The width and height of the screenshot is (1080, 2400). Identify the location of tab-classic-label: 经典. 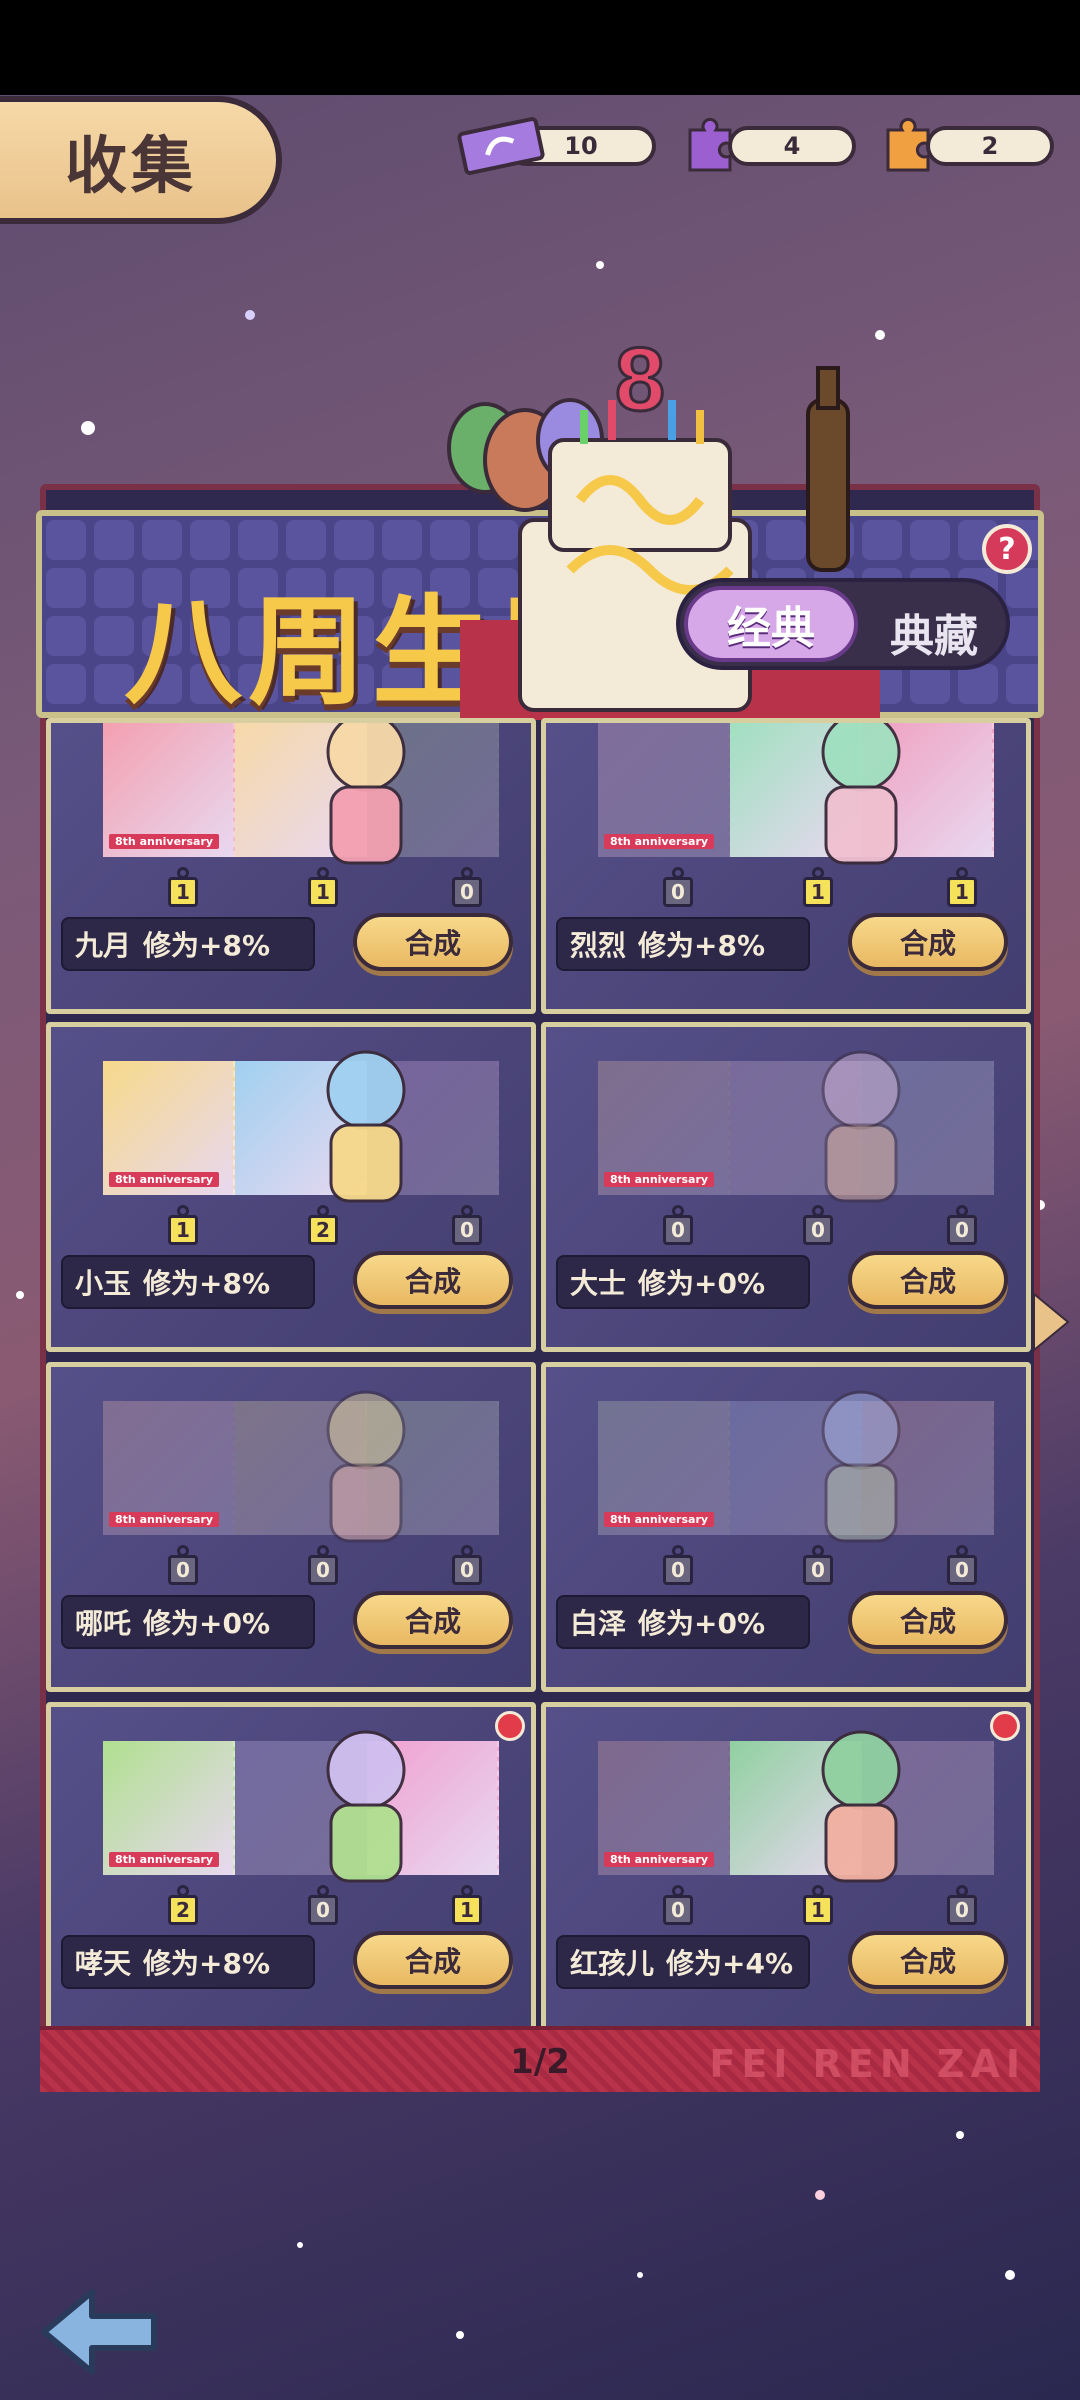
(771, 628).